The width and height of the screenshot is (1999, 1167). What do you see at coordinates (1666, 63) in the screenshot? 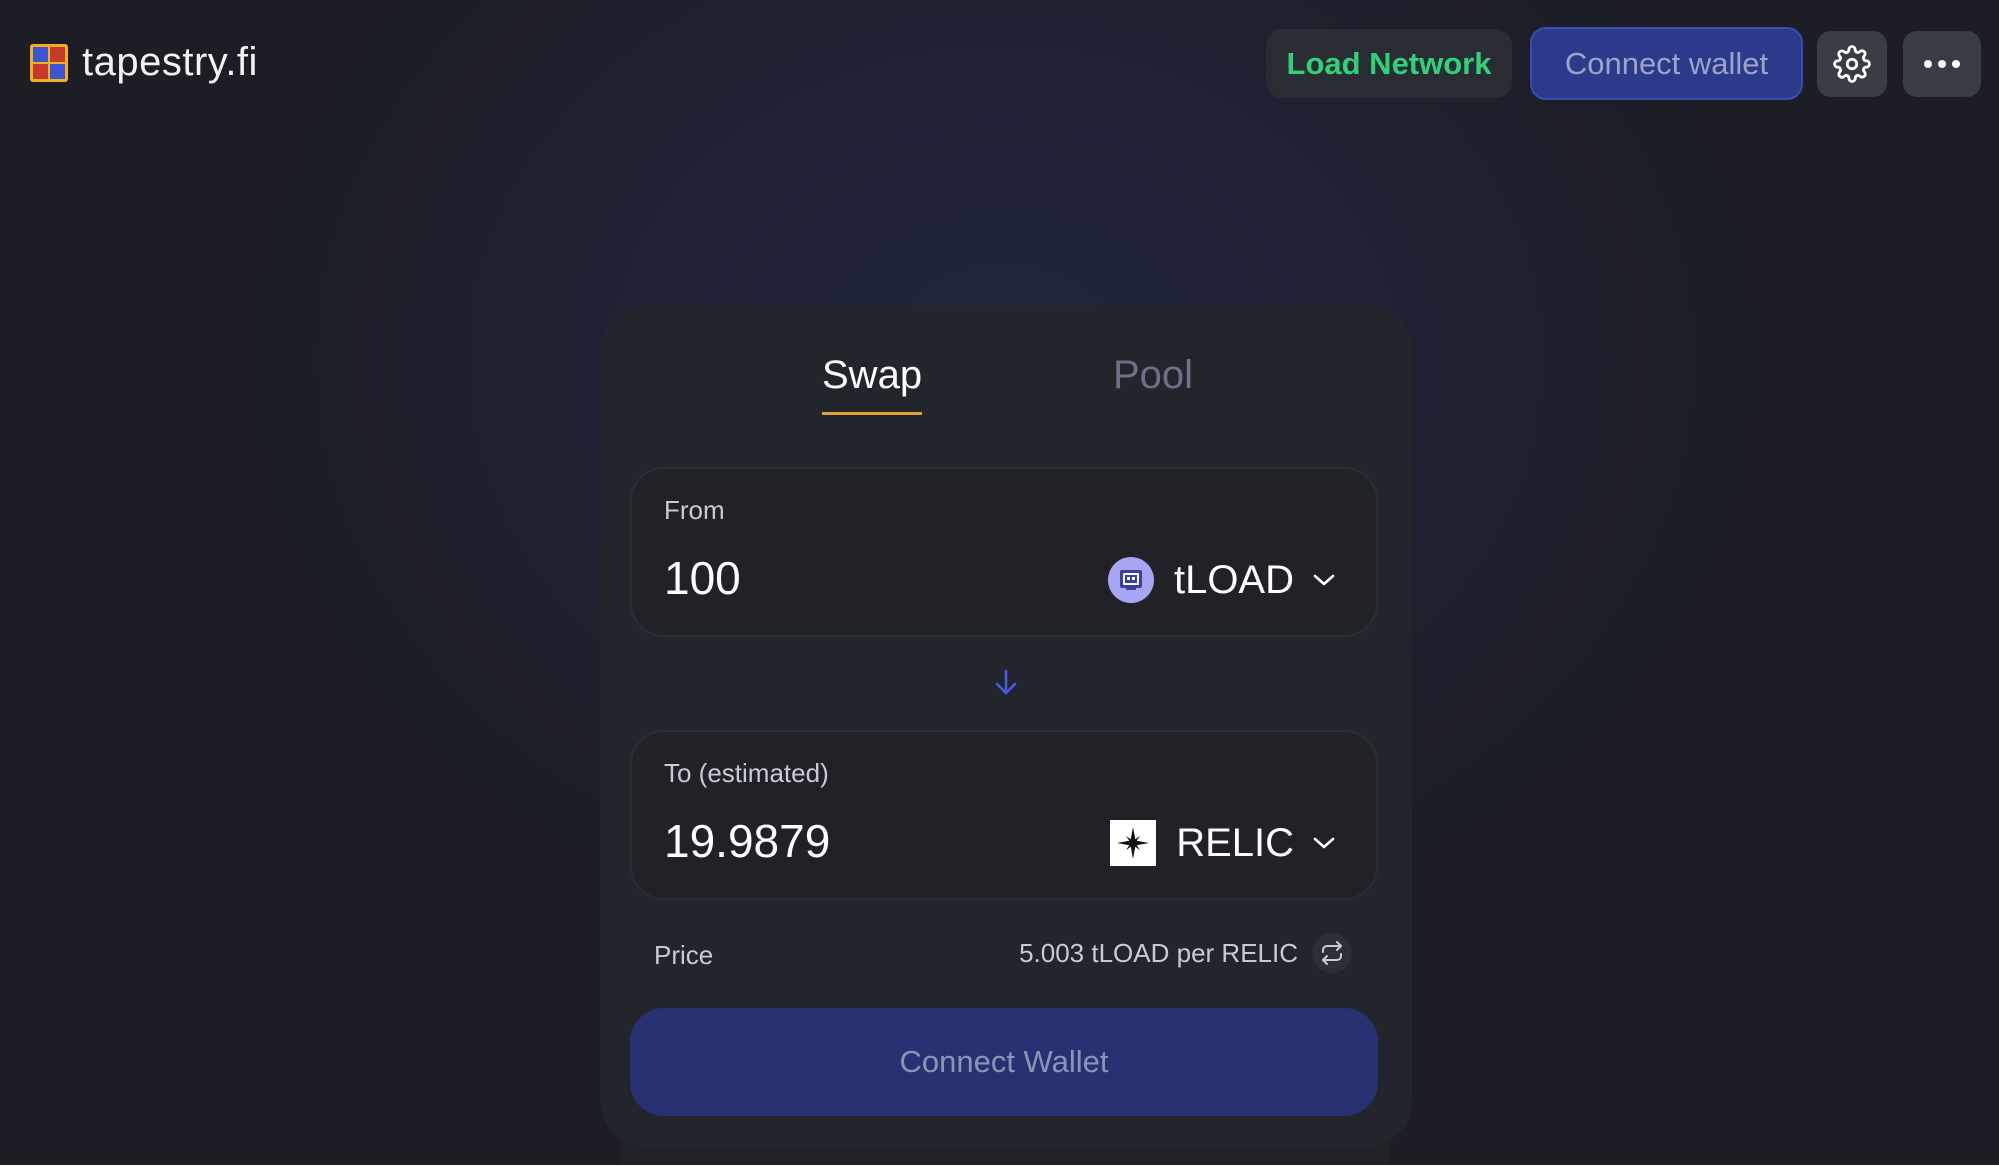
I see `connect-wallet-header-button: Connect wallet` at bounding box center [1666, 63].